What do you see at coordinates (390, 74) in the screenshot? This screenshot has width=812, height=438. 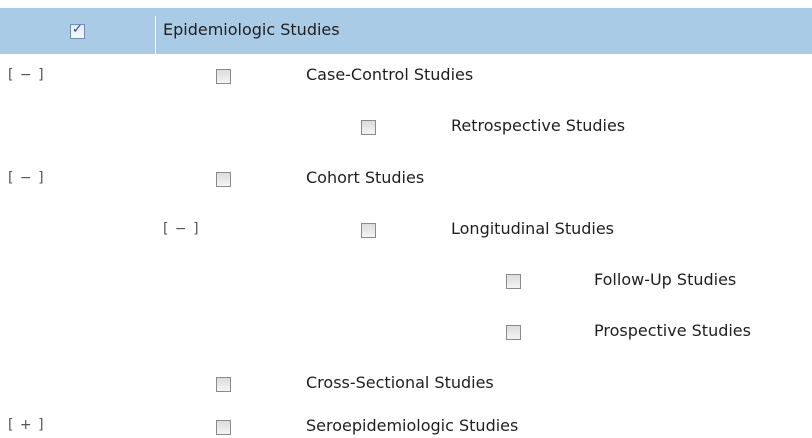 I see `case-control-label: Case-Control Studies` at bounding box center [390, 74].